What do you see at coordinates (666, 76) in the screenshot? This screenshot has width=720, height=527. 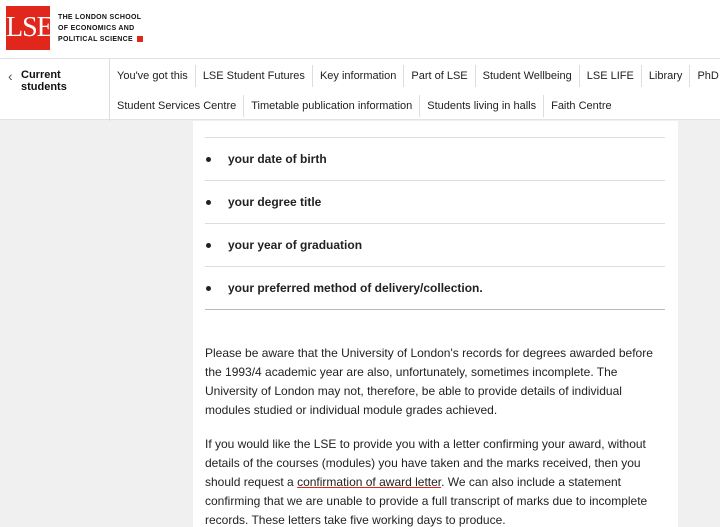 I see `nav-item-library: Library` at bounding box center [666, 76].